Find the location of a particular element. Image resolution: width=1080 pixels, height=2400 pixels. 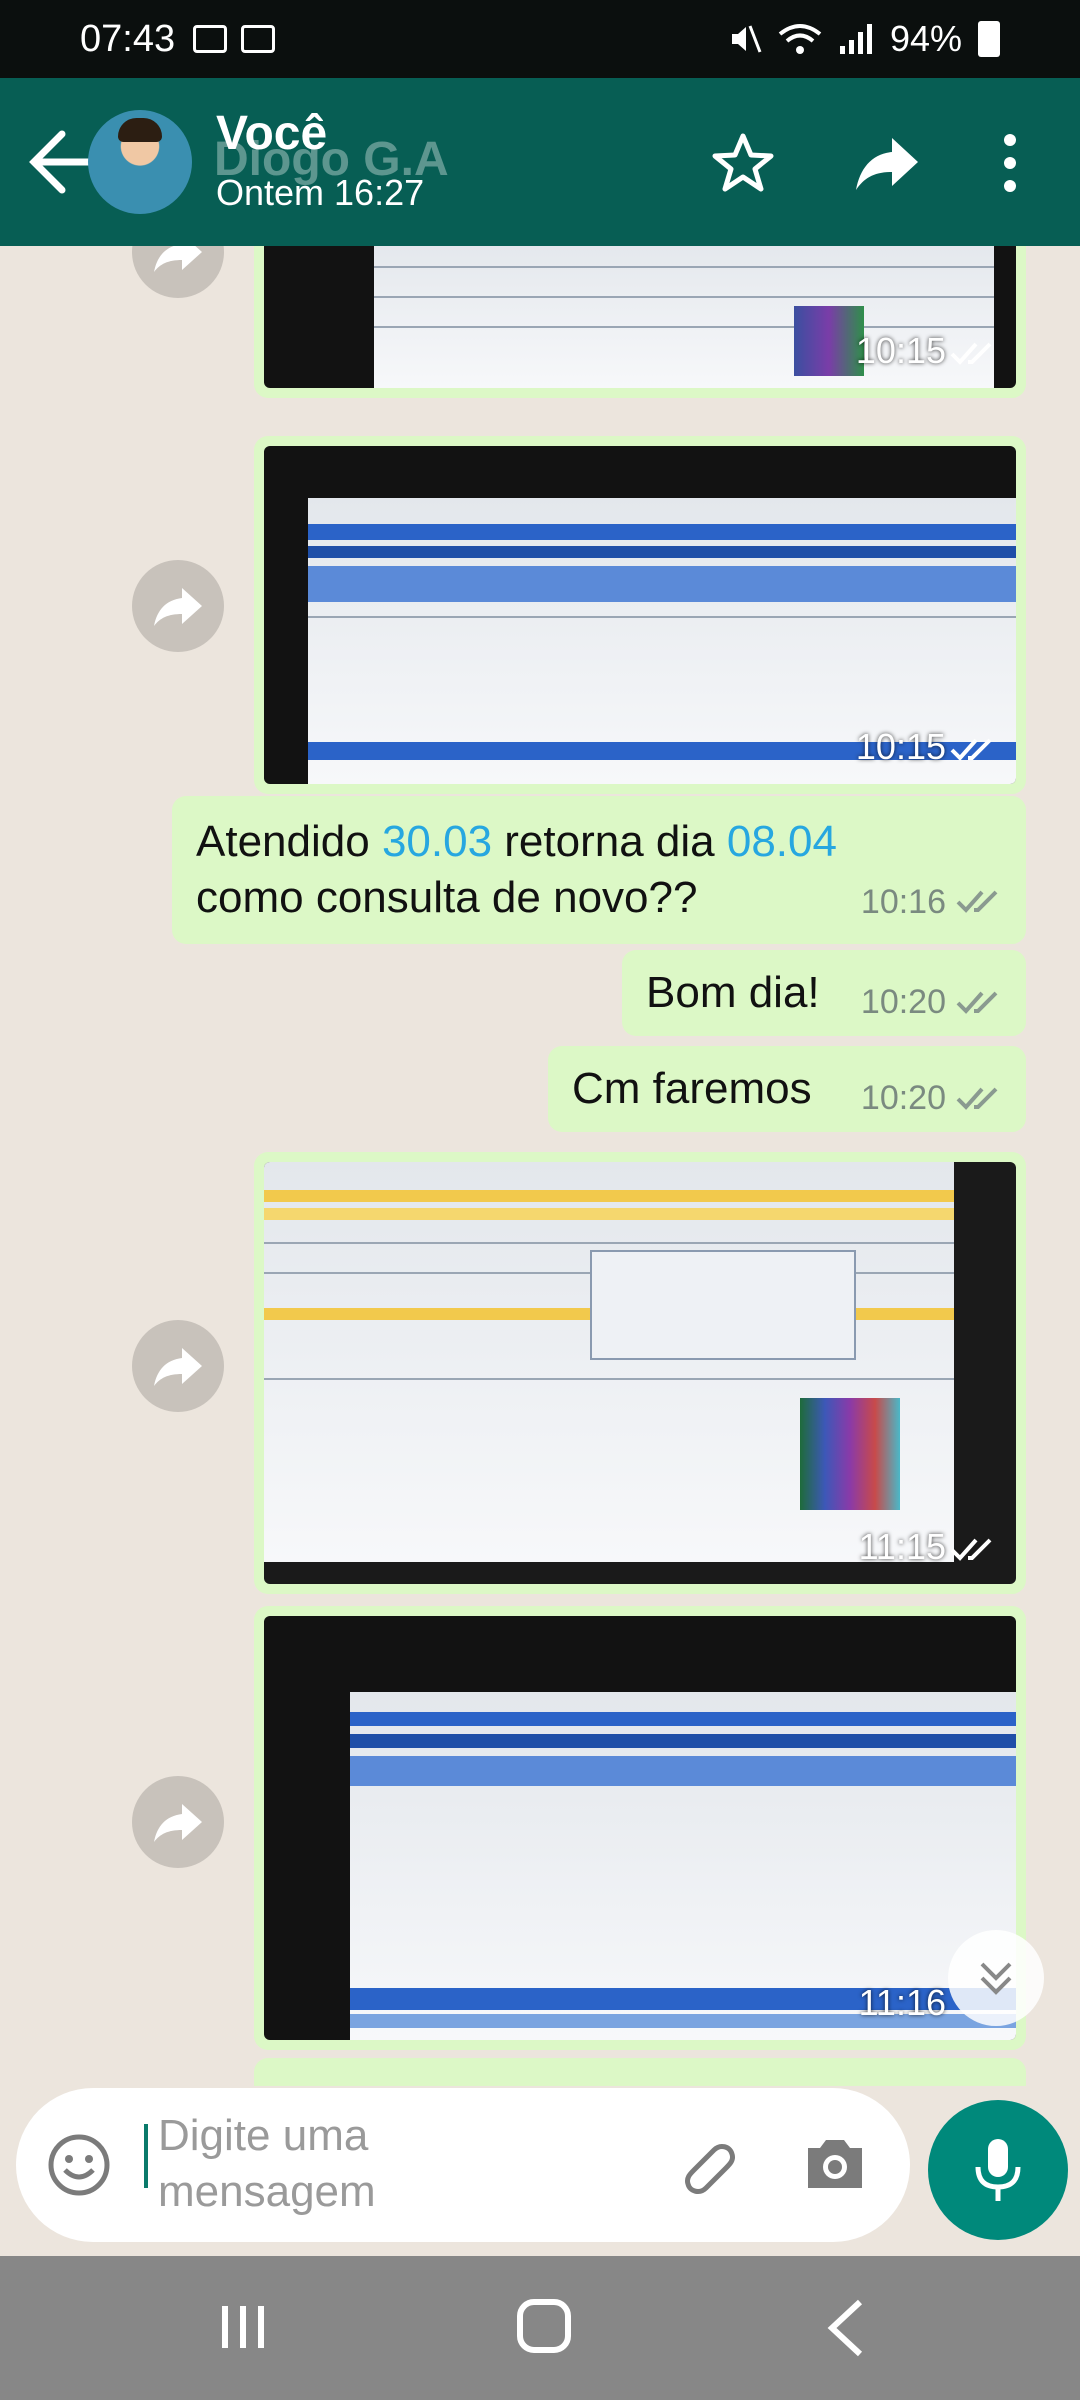

recent-apps-icon is located at coordinates (243, 2327).